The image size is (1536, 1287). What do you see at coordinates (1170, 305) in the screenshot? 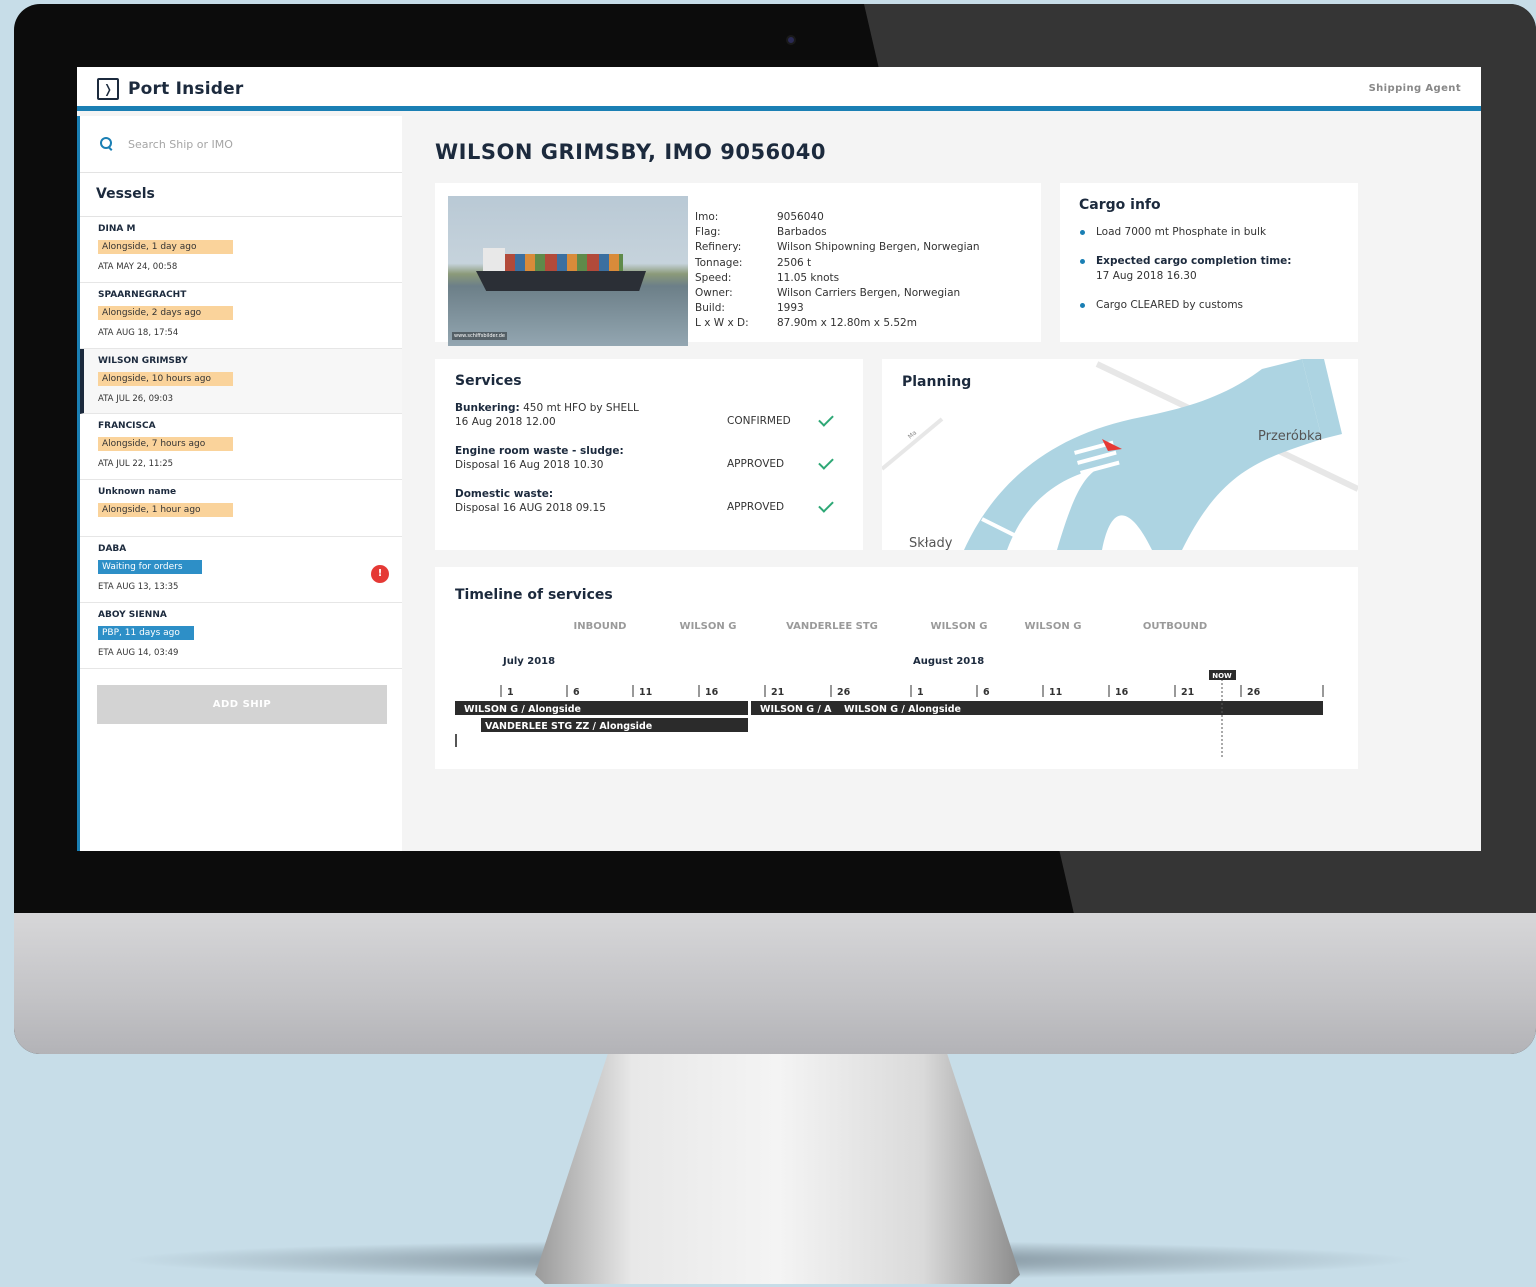
I see `cargo-item-text: Cargo CLEARED by customs` at bounding box center [1170, 305].